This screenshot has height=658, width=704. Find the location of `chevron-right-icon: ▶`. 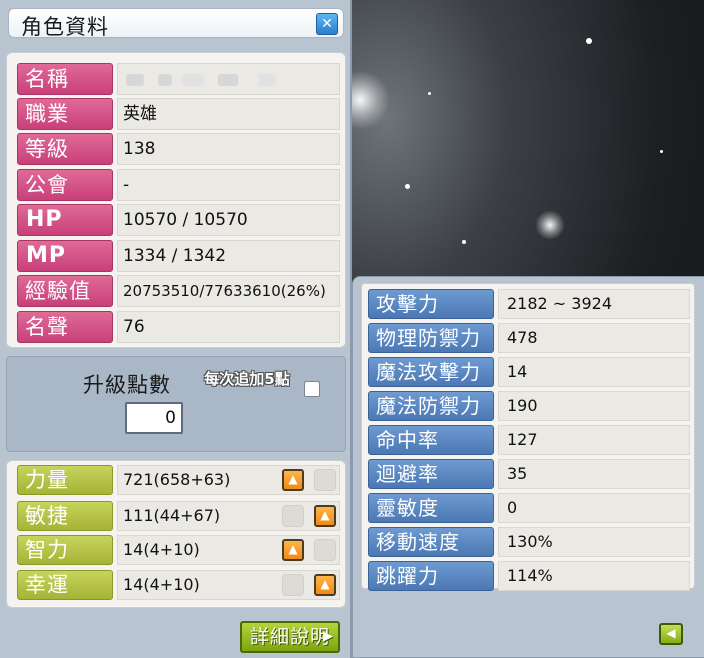

chevron-right-icon: ▶ is located at coordinates (328, 636).